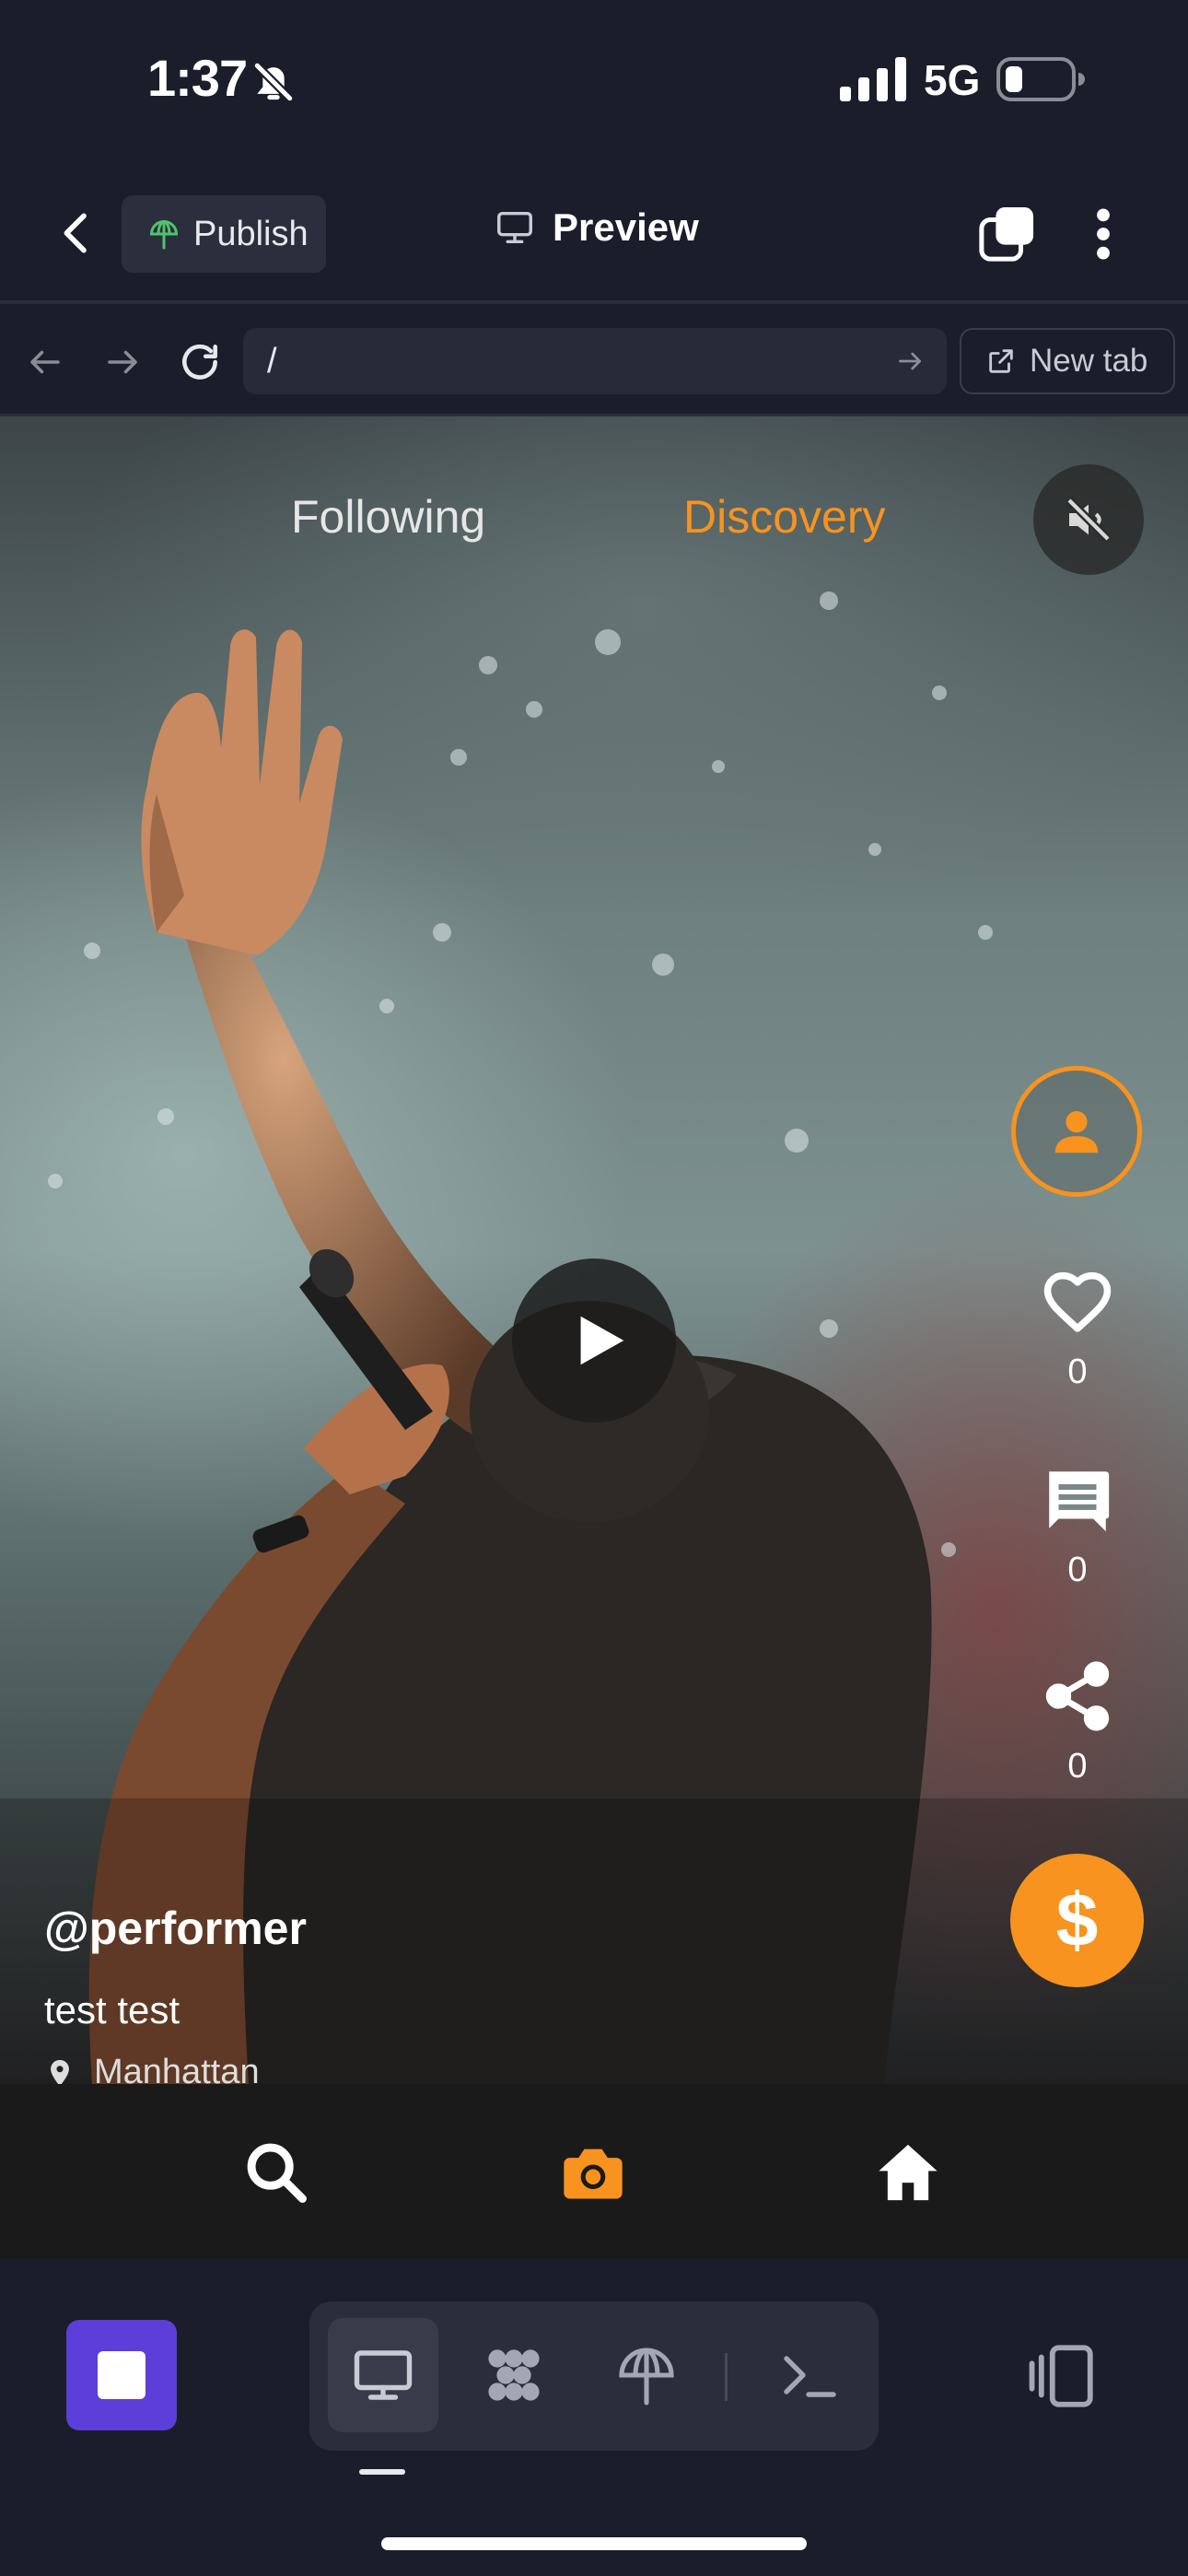 The image size is (1188, 2576). Describe the element at coordinates (1077, 1371) in the screenshot. I see `like-count: 0` at that location.